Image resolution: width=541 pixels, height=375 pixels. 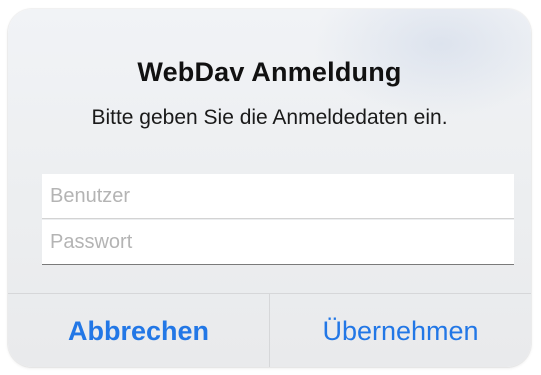 I want to click on cancel-button: Abbrechen, so click(x=139, y=330).